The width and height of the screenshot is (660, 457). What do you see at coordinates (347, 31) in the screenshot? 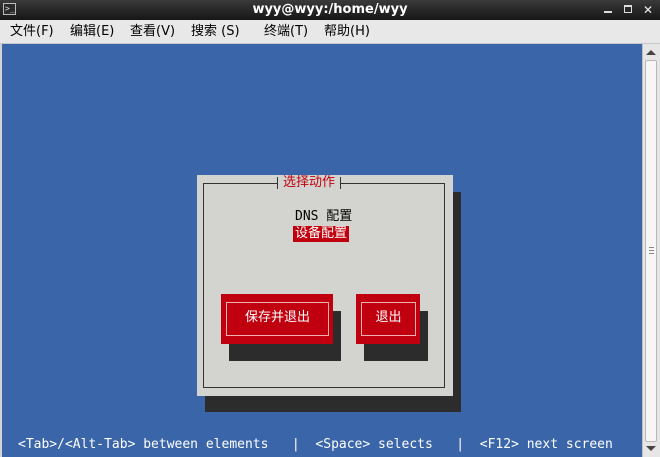
I see `menu-help: 帮助(H)` at bounding box center [347, 31].